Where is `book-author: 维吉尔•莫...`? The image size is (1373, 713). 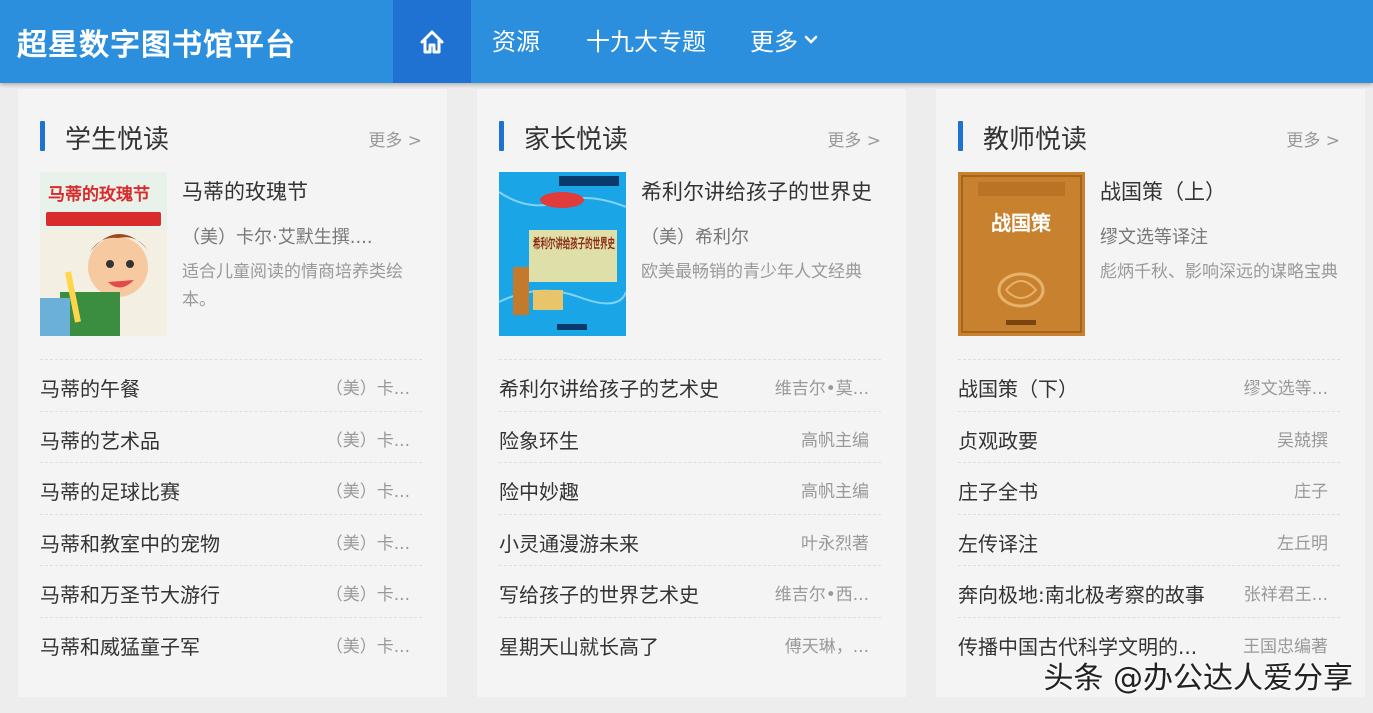
book-author: 维吉尔•莫... is located at coordinates (821, 389).